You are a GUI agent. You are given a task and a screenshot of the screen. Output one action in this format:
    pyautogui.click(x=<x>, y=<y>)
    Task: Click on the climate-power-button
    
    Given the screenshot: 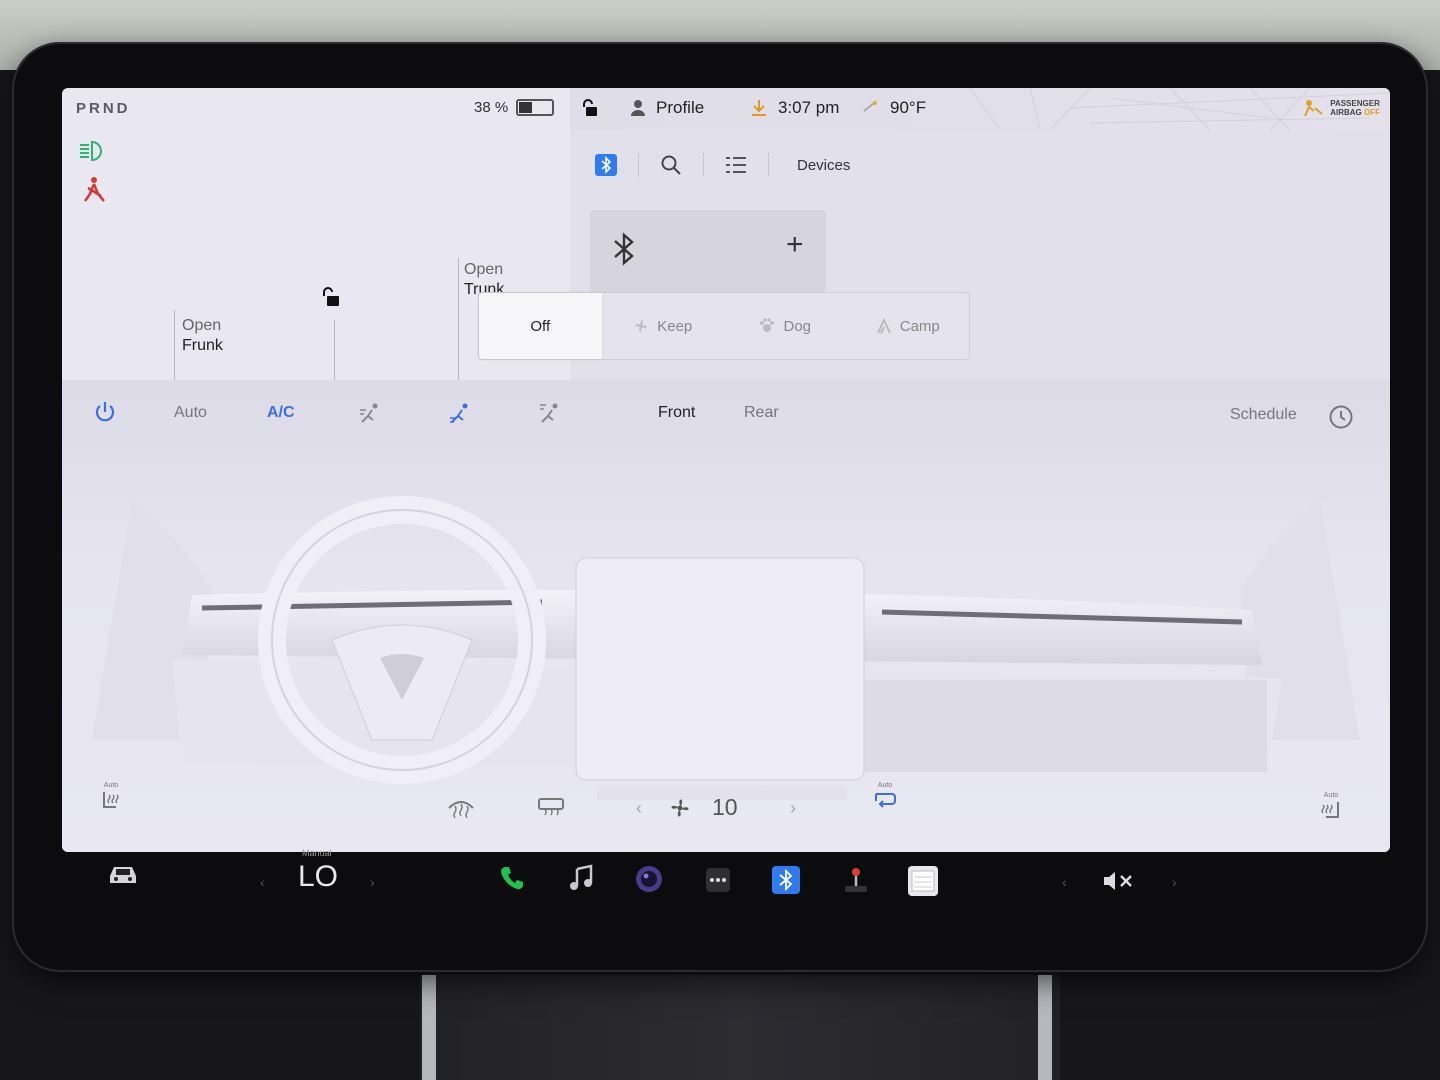 What is the action you would take?
    pyautogui.click(x=105, y=415)
    